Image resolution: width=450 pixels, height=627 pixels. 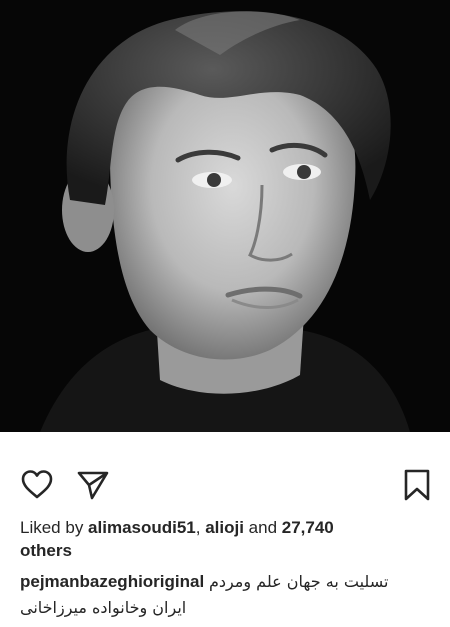 I want to click on post-actions-bar, so click(x=225, y=470).